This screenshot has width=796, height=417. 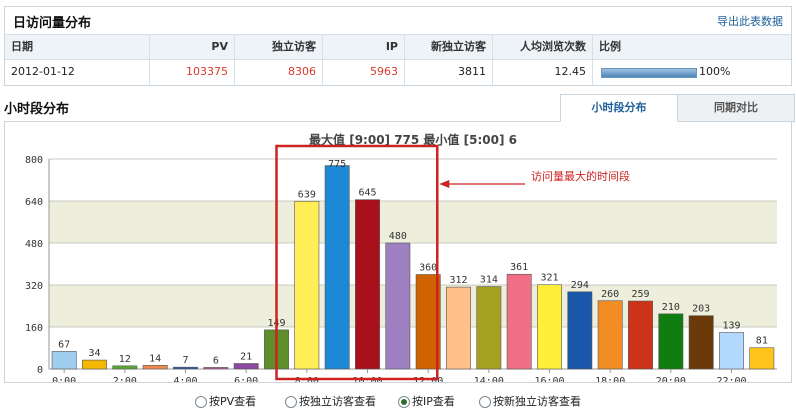 I want to click on header-pv: PV, so click(x=192, y=47).